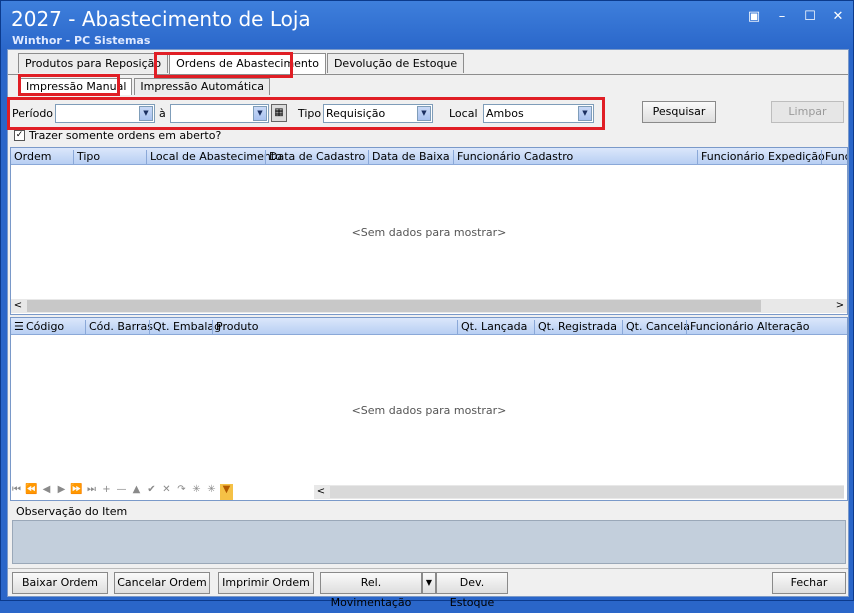 Image resolution: width=854 pixels, height=613 pixels. What do you see at coordinates (840, 306) in the screenshot?
I see `chevron-right-icon: >` at bounding box center [840, 306].